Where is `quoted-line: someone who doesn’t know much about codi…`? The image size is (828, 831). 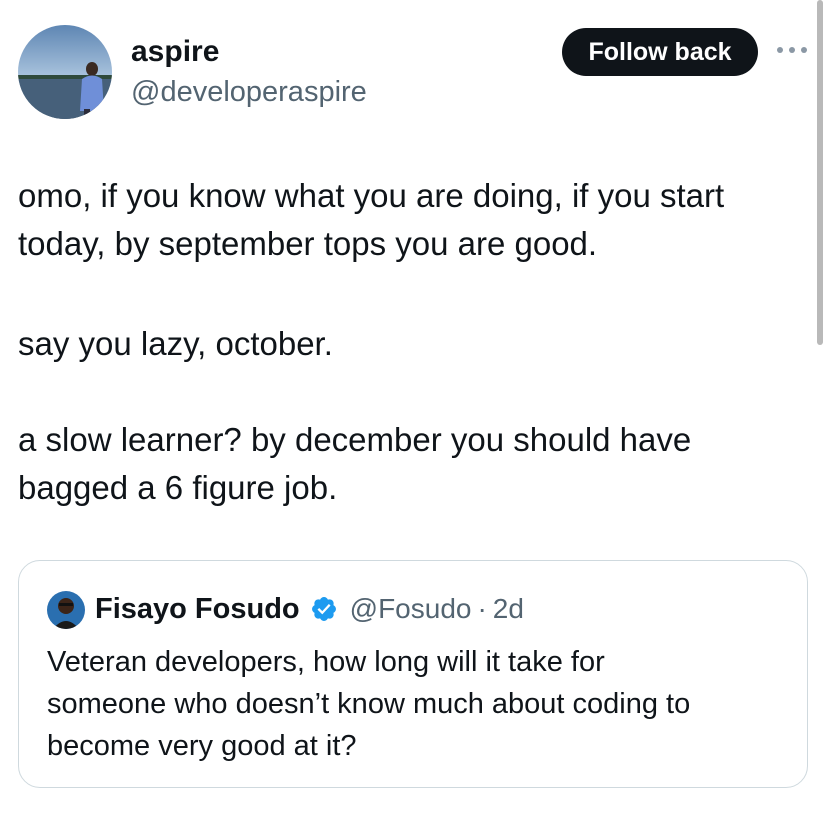
quoted-line: someone who doesn’t know much about codi… is located at coordinates (369, 704).